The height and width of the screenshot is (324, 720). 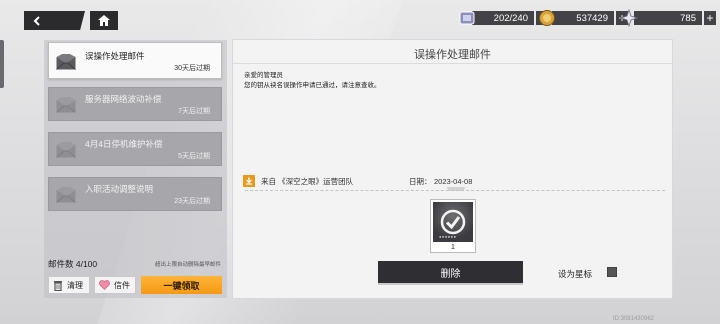 What do you see at coordinates (452, 63) in the screenshot?
I see `title-divider` at bounding box center [452, 63].